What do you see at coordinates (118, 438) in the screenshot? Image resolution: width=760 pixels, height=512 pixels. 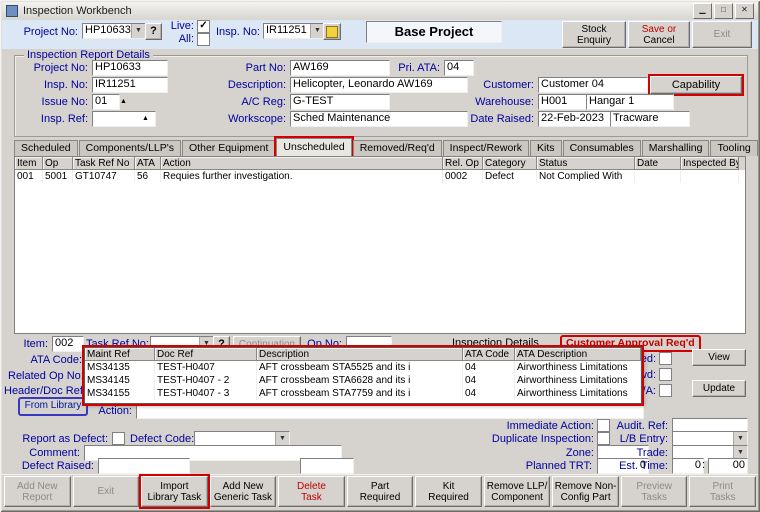 I see `report-as-defect-checkbox` at bounding box center [118, 438].